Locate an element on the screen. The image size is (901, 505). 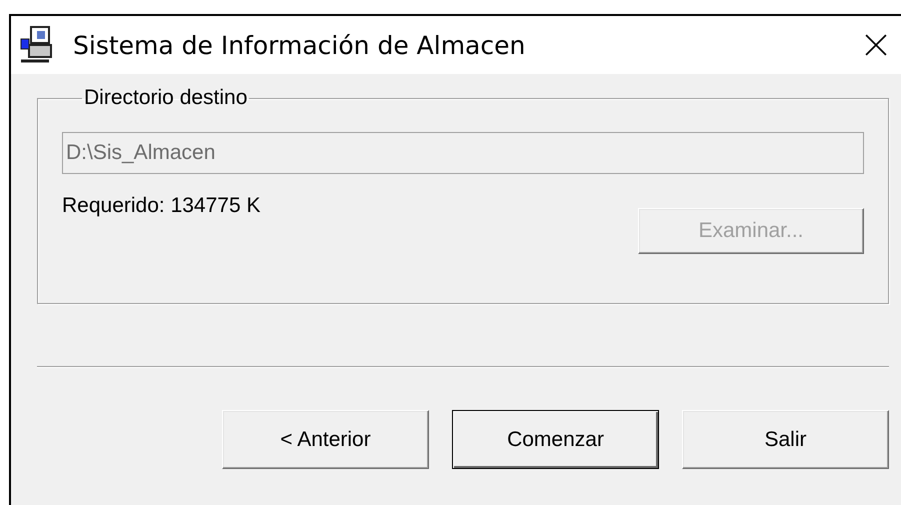
dialog-button: < Anterior is located at coordinates (325, 439).